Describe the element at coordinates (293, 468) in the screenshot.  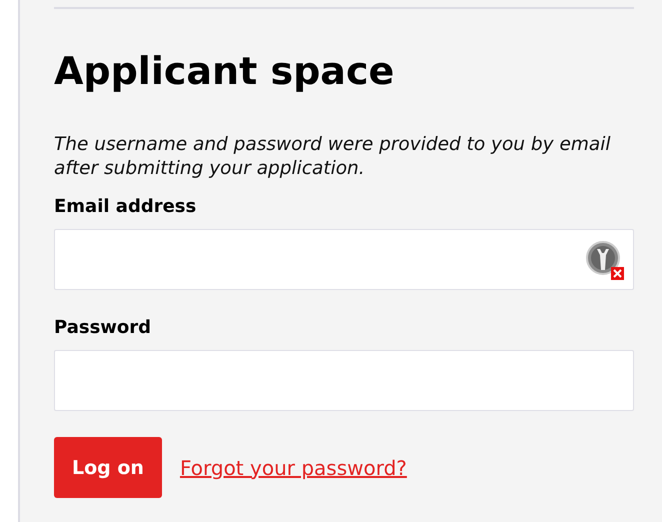
I see `forgot-password-link: Forgot your password?` at that location.